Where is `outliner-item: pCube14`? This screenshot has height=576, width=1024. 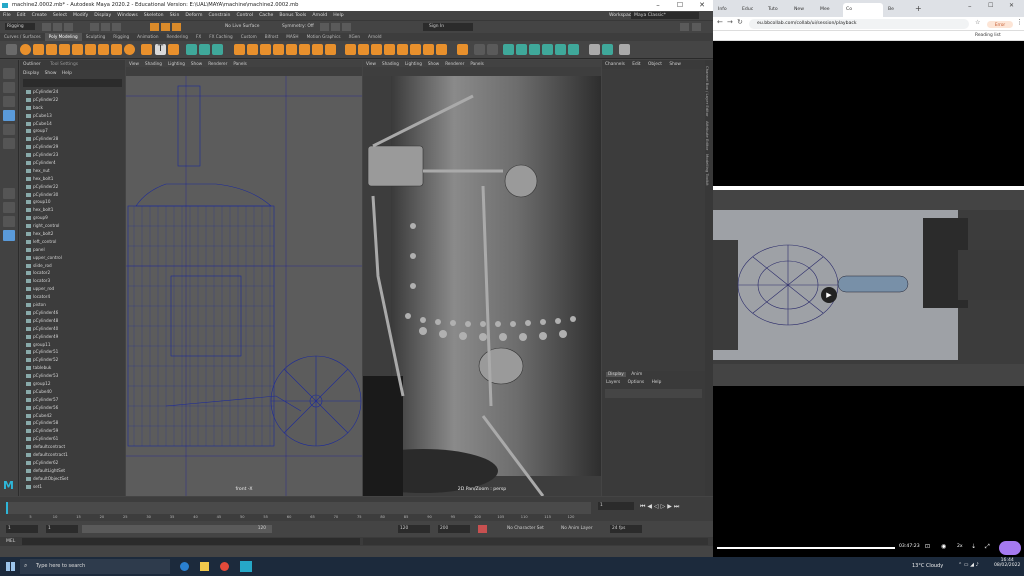 outliner-item: pCube14 is located at coordinates (75, 124).